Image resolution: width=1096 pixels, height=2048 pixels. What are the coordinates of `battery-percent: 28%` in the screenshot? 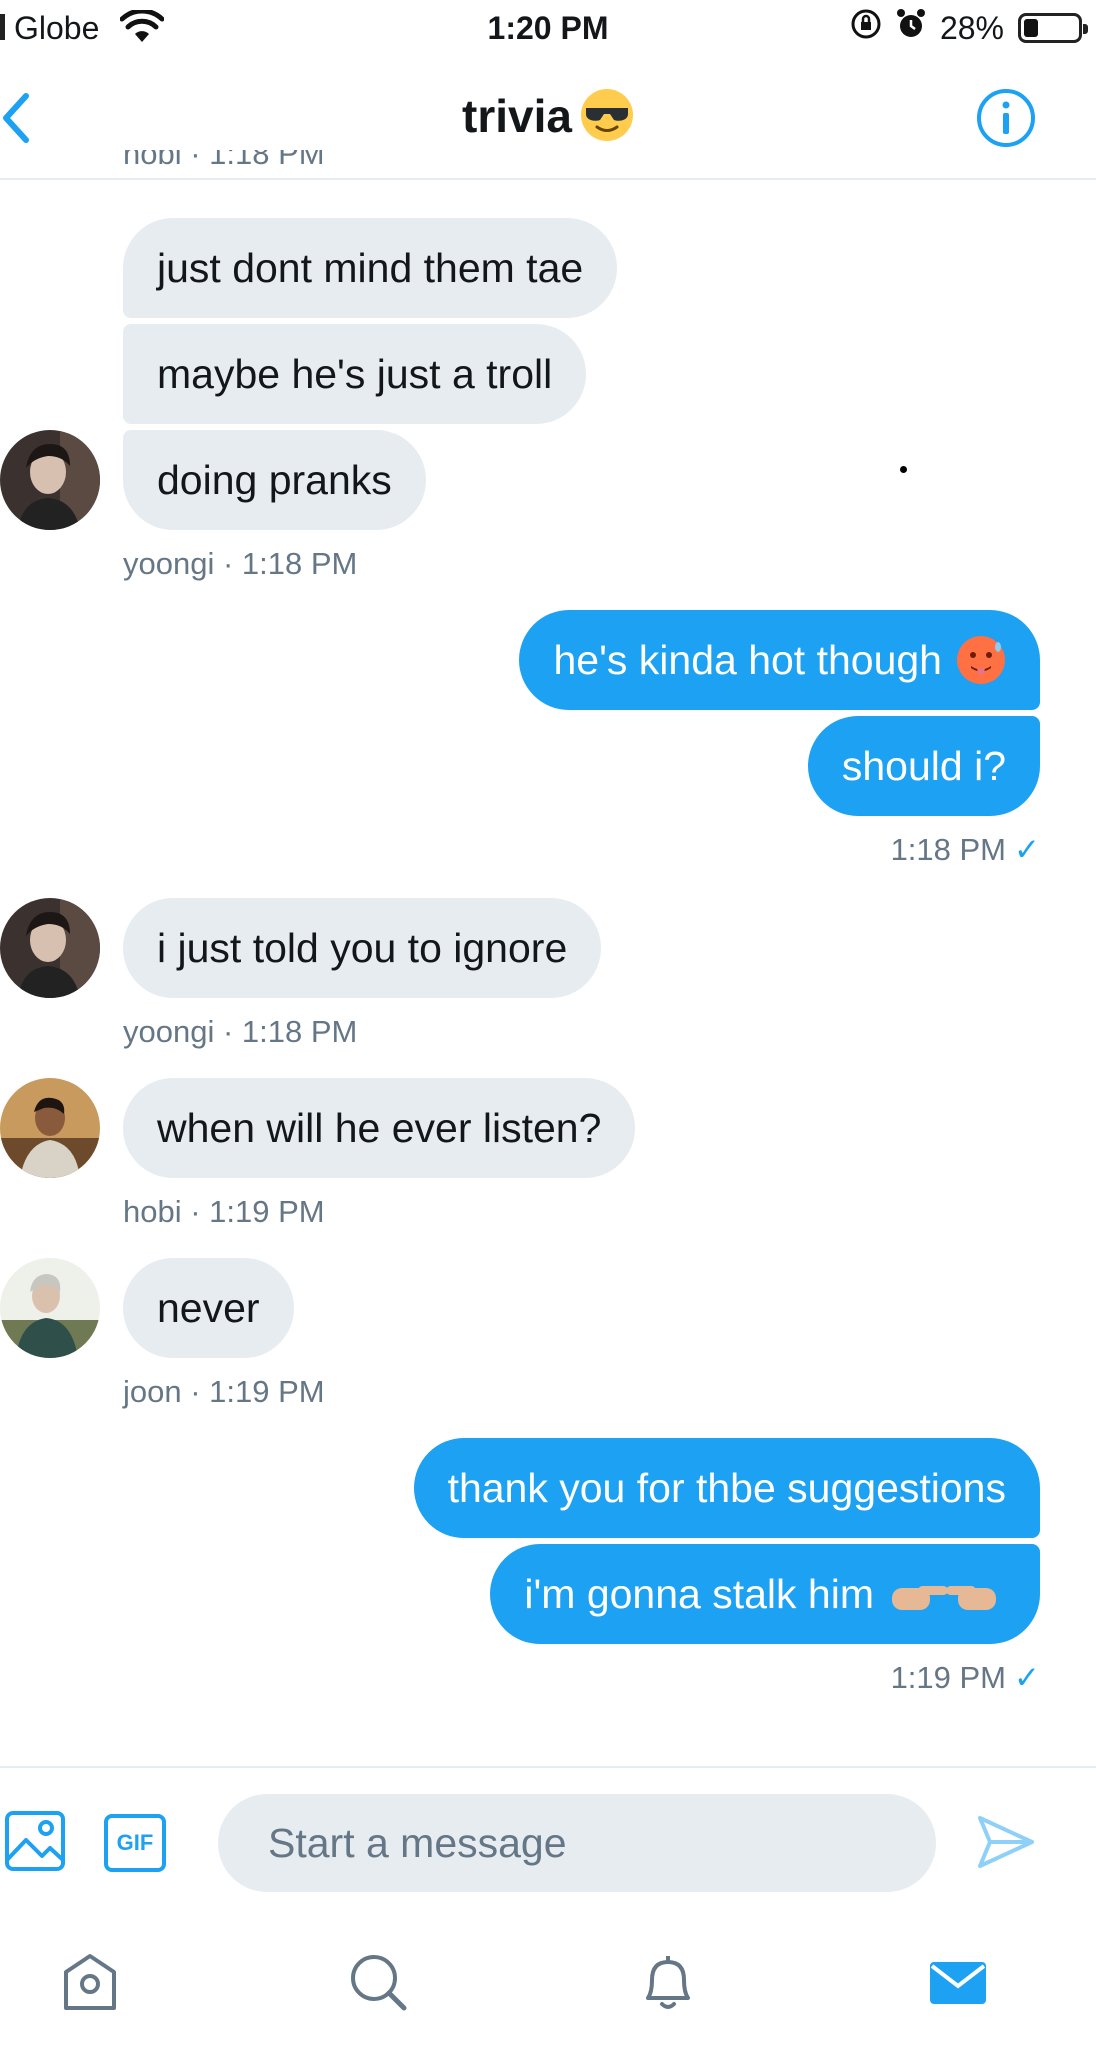 It's located at (971, 27).